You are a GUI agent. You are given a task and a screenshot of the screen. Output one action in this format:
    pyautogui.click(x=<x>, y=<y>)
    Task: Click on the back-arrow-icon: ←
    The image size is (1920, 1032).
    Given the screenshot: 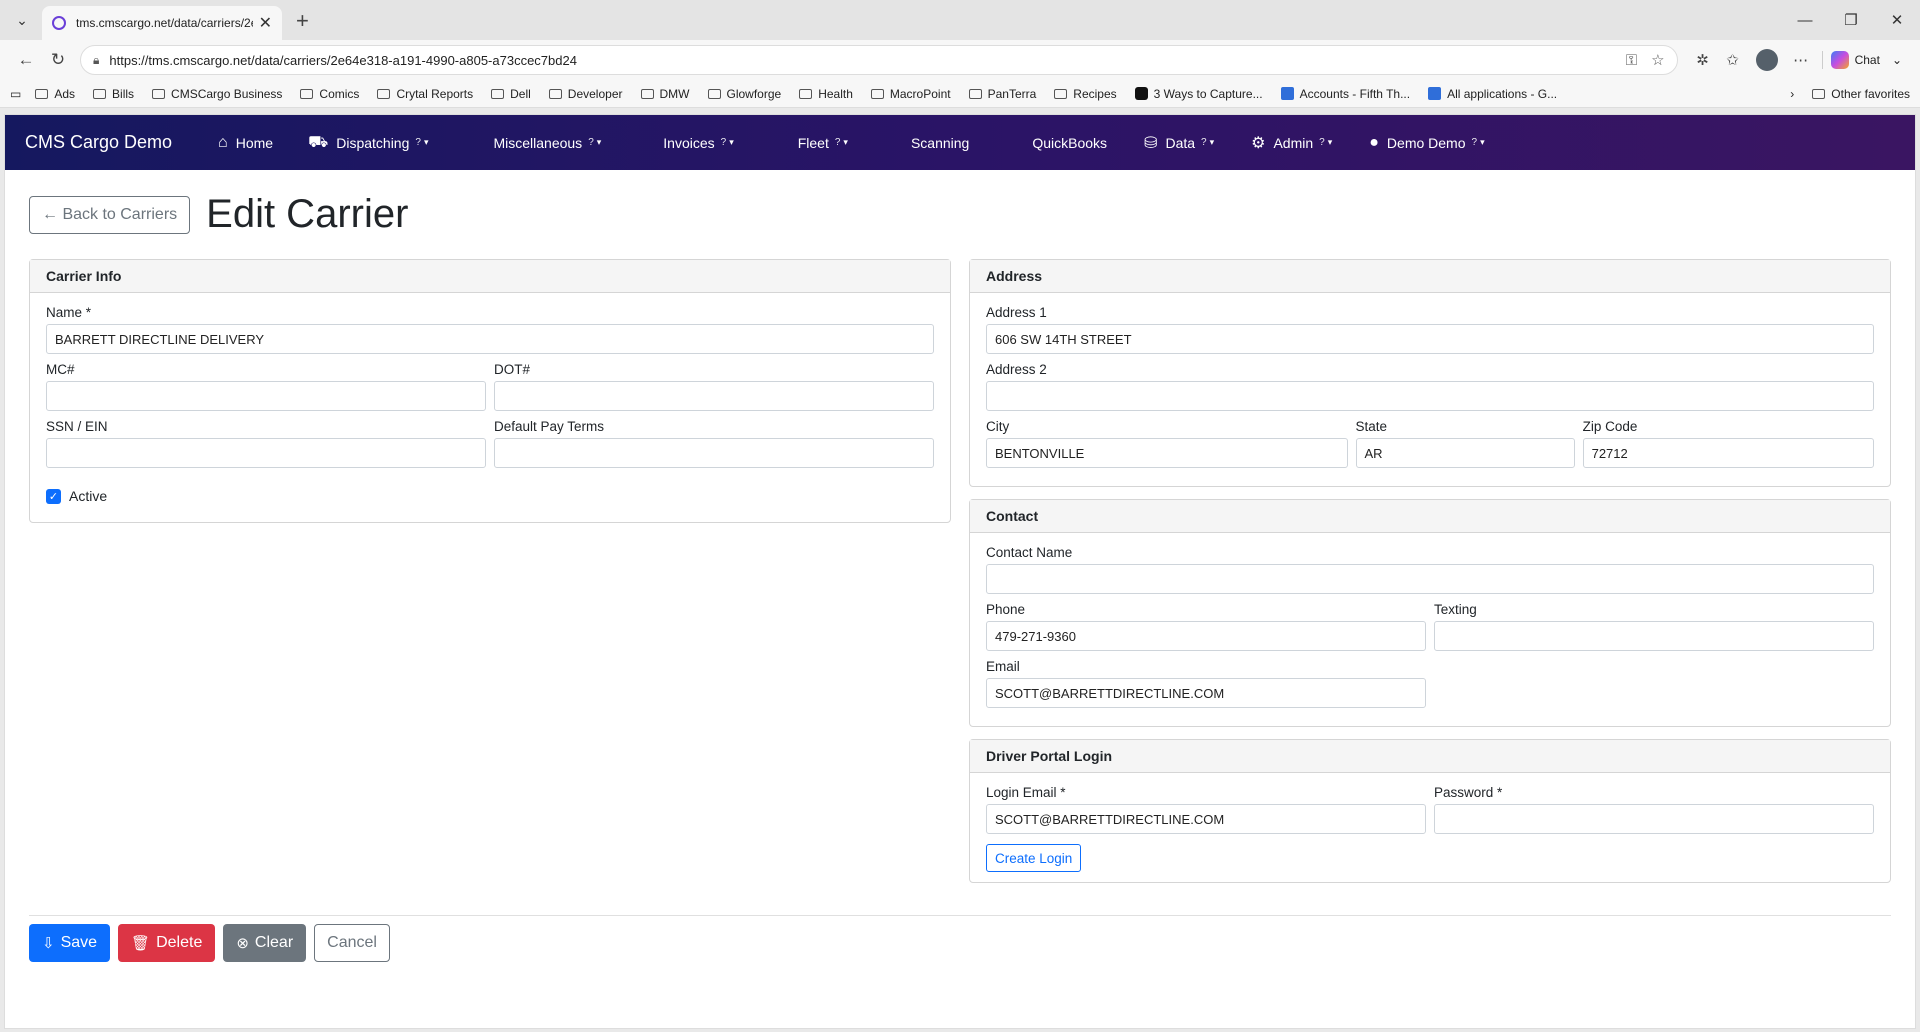 What is the action you would take?
    pyautogui.click(x=26, y=60)
    